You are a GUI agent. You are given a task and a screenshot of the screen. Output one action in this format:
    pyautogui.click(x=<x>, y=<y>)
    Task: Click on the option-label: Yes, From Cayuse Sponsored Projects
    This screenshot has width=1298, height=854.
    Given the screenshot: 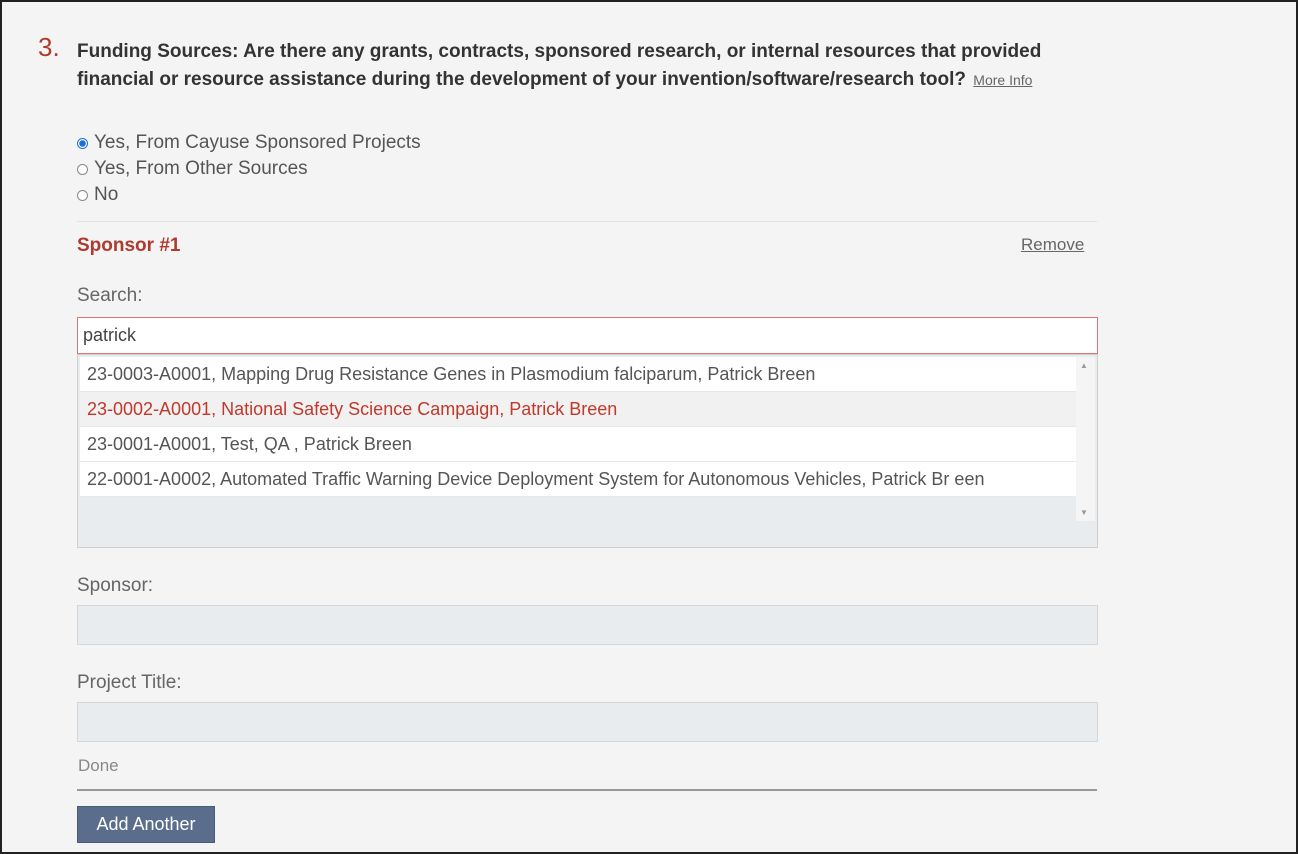 What is the action you would take?
    pyautogui.click(x=257, y=142)
    